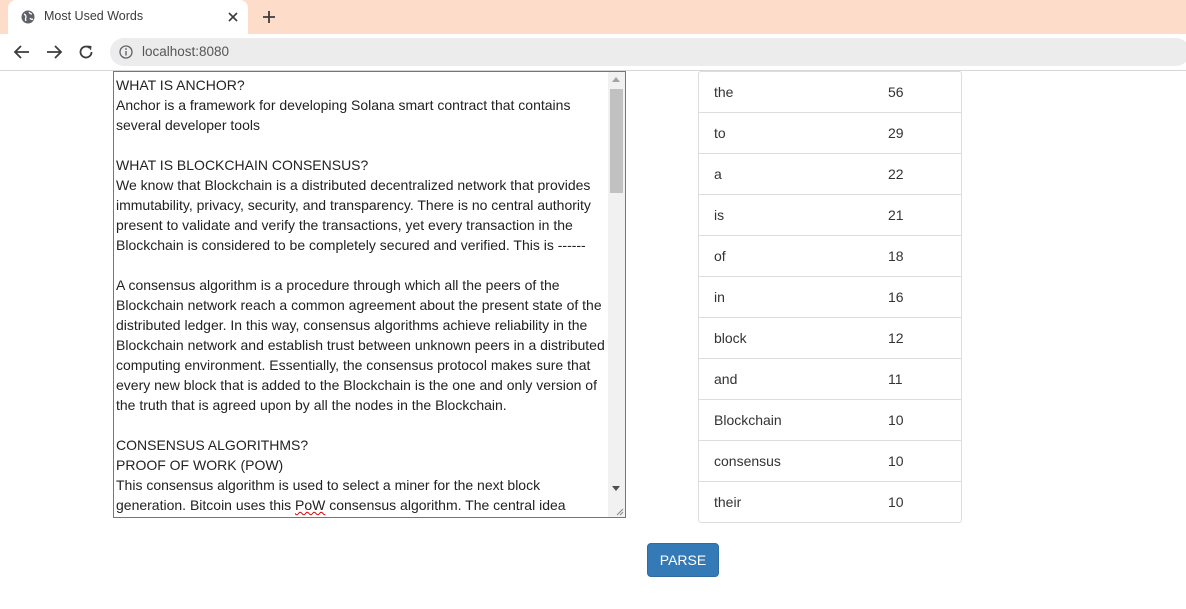 This screenshot has height=609, width=1186. Describe the element at coordinates (830, 419) in the screenshot. I see `table-row: Blockchain 10` at that location.